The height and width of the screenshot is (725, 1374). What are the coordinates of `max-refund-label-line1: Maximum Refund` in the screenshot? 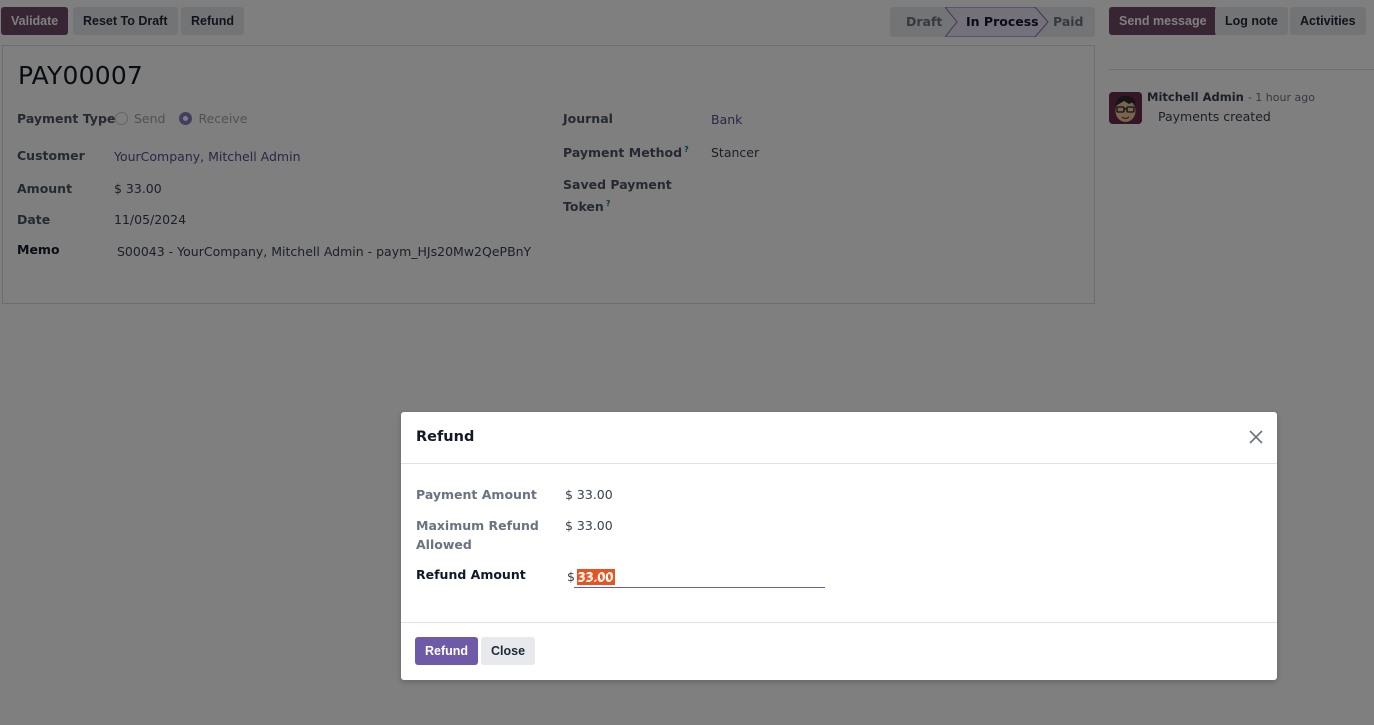 It's located at (477, 525).